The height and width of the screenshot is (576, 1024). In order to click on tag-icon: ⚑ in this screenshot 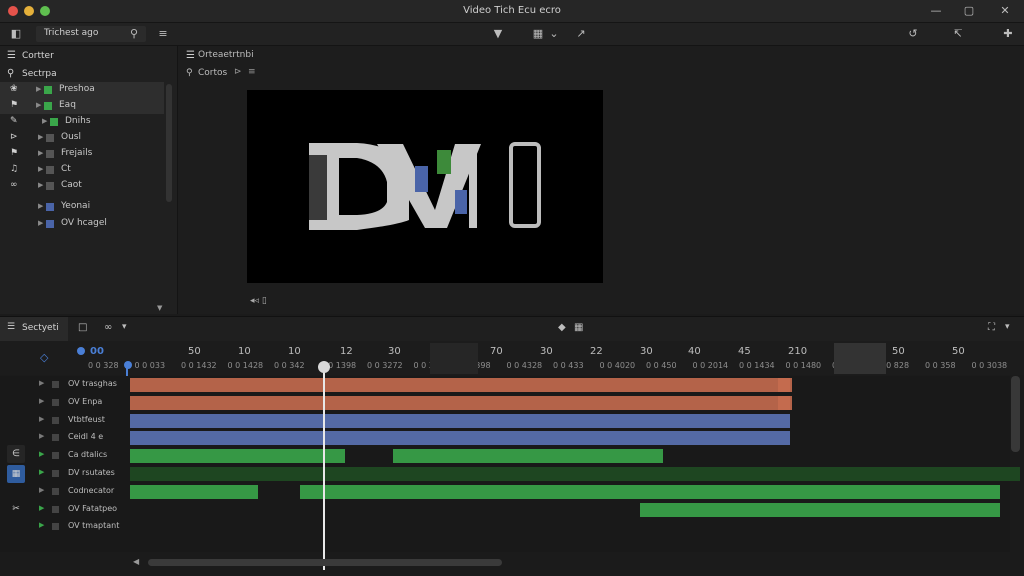, I will do `click(14, 105)`.